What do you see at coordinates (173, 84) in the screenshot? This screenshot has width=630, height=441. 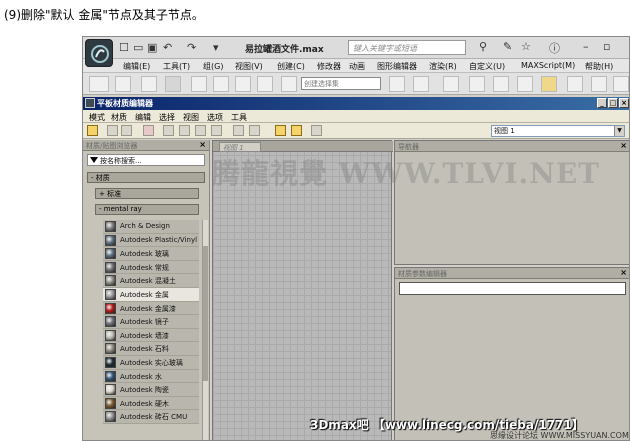 I see `select-object-icon` at bounding box center [173, 84].